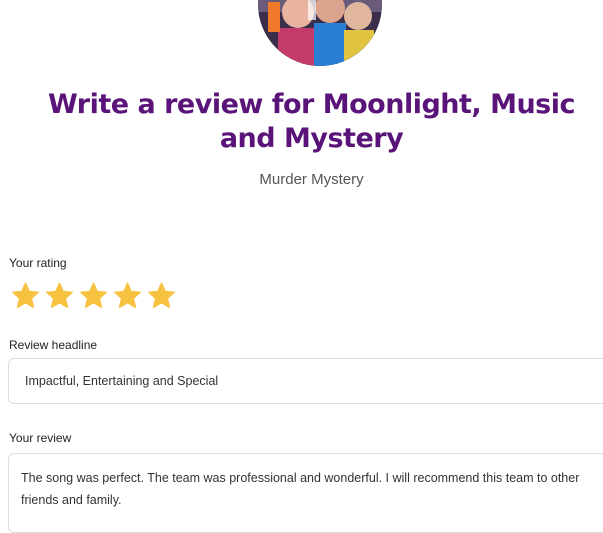  I want to click on star-rating, so click(93, 296).